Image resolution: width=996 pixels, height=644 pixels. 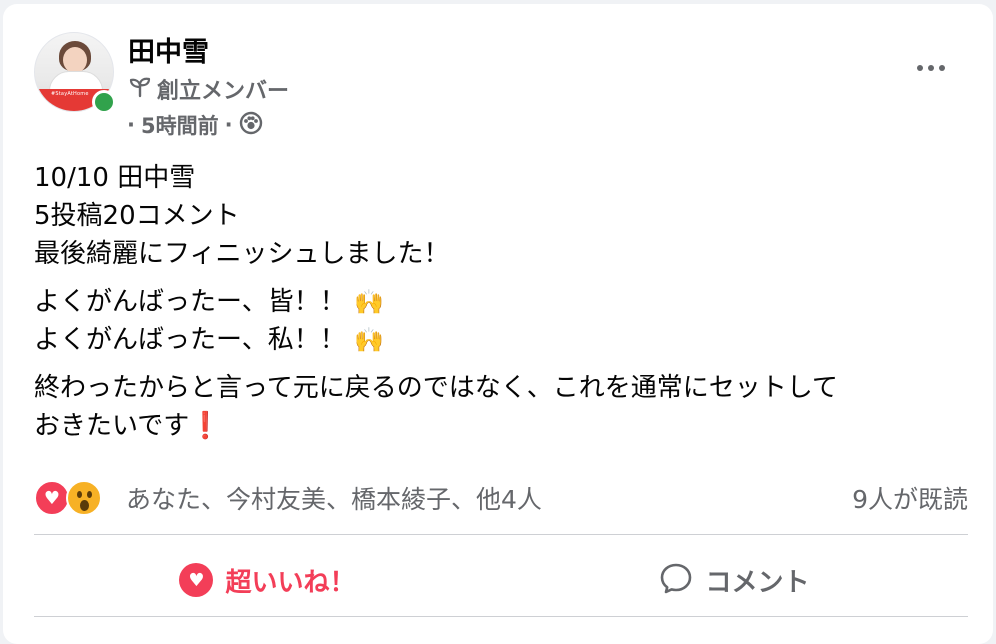 What do you see at coordinates (115, 178) in the screenshot?
I see `text-line: 10/10 田中雪` at bounding box center [115, 178].